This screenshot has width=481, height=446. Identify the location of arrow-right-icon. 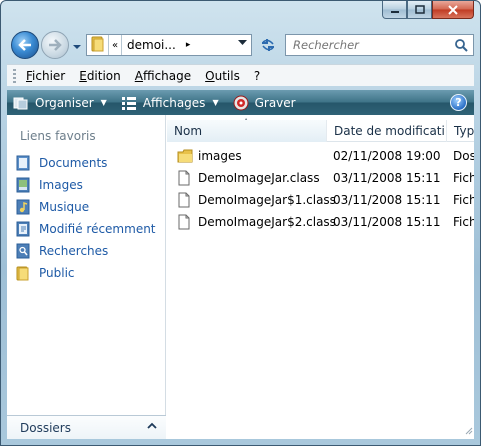
(55, 45).